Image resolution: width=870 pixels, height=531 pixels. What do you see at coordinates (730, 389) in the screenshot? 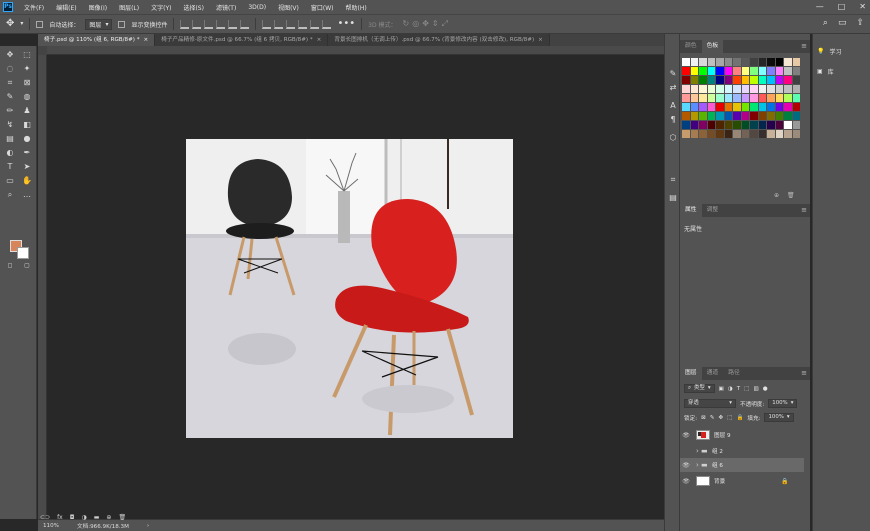
I see `filter-adjust-icon: ◑` at bounding box center [730, 389].